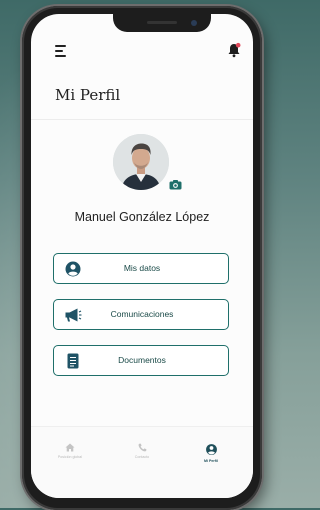 This screenshot has width=320, height=510. What do you see at coordinates (142, 462) in the screenshot?
I see `tab-bar: Posición global Contacto Mi Perfil` at bounding box center [142, 462].